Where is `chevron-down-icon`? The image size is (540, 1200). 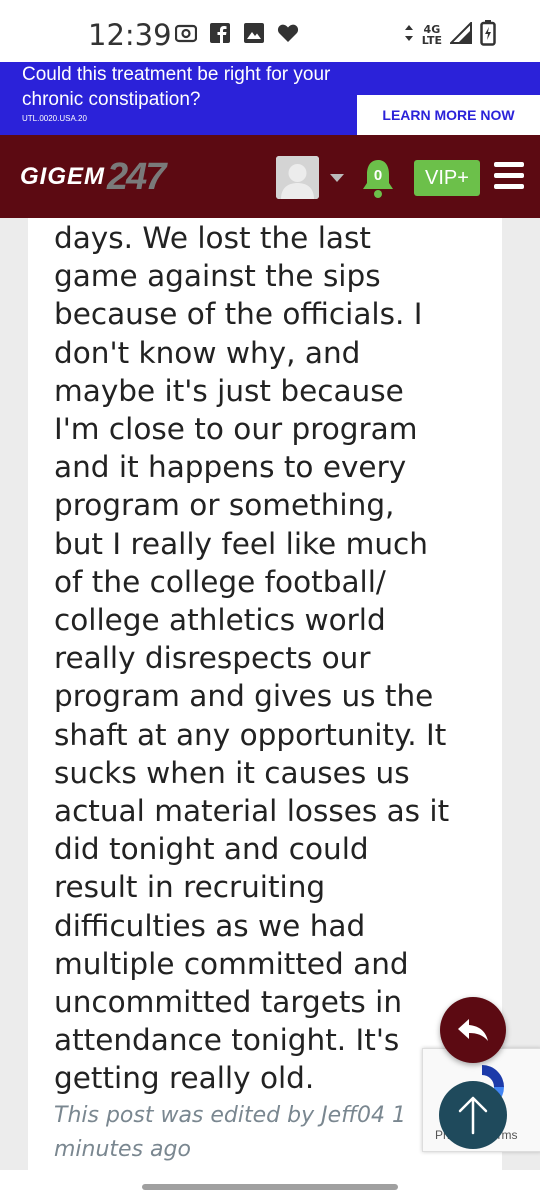
chevron-down-icon is located at coordinates (337, 178).